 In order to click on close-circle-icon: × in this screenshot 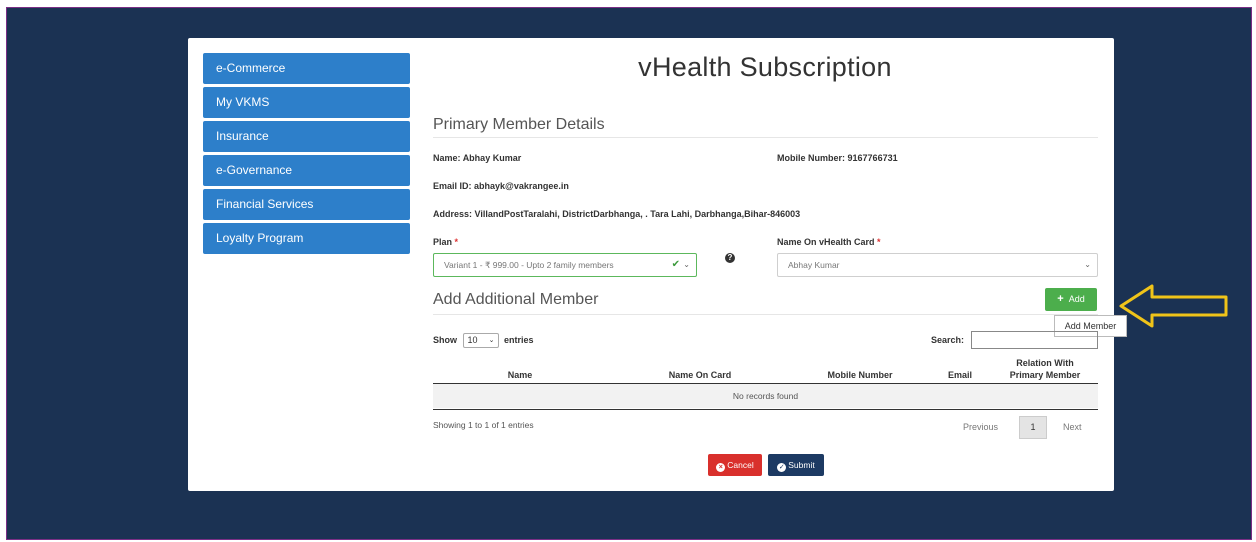, I will do `click(721, 467)`.